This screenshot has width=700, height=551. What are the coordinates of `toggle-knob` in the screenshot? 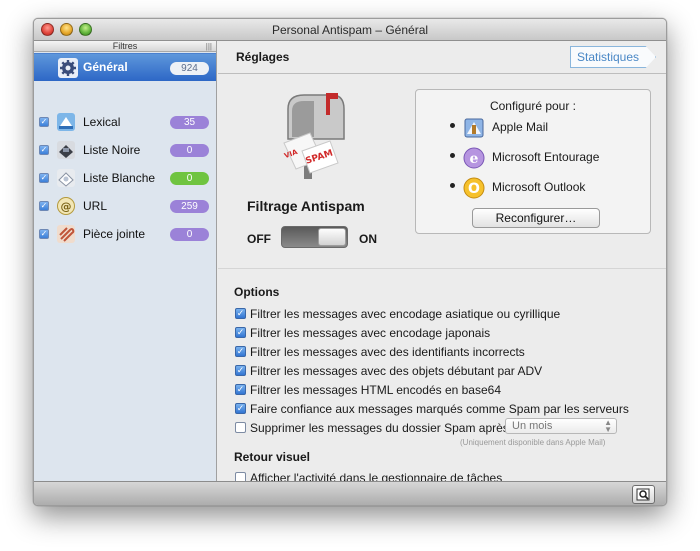 It's located at (332, 237).